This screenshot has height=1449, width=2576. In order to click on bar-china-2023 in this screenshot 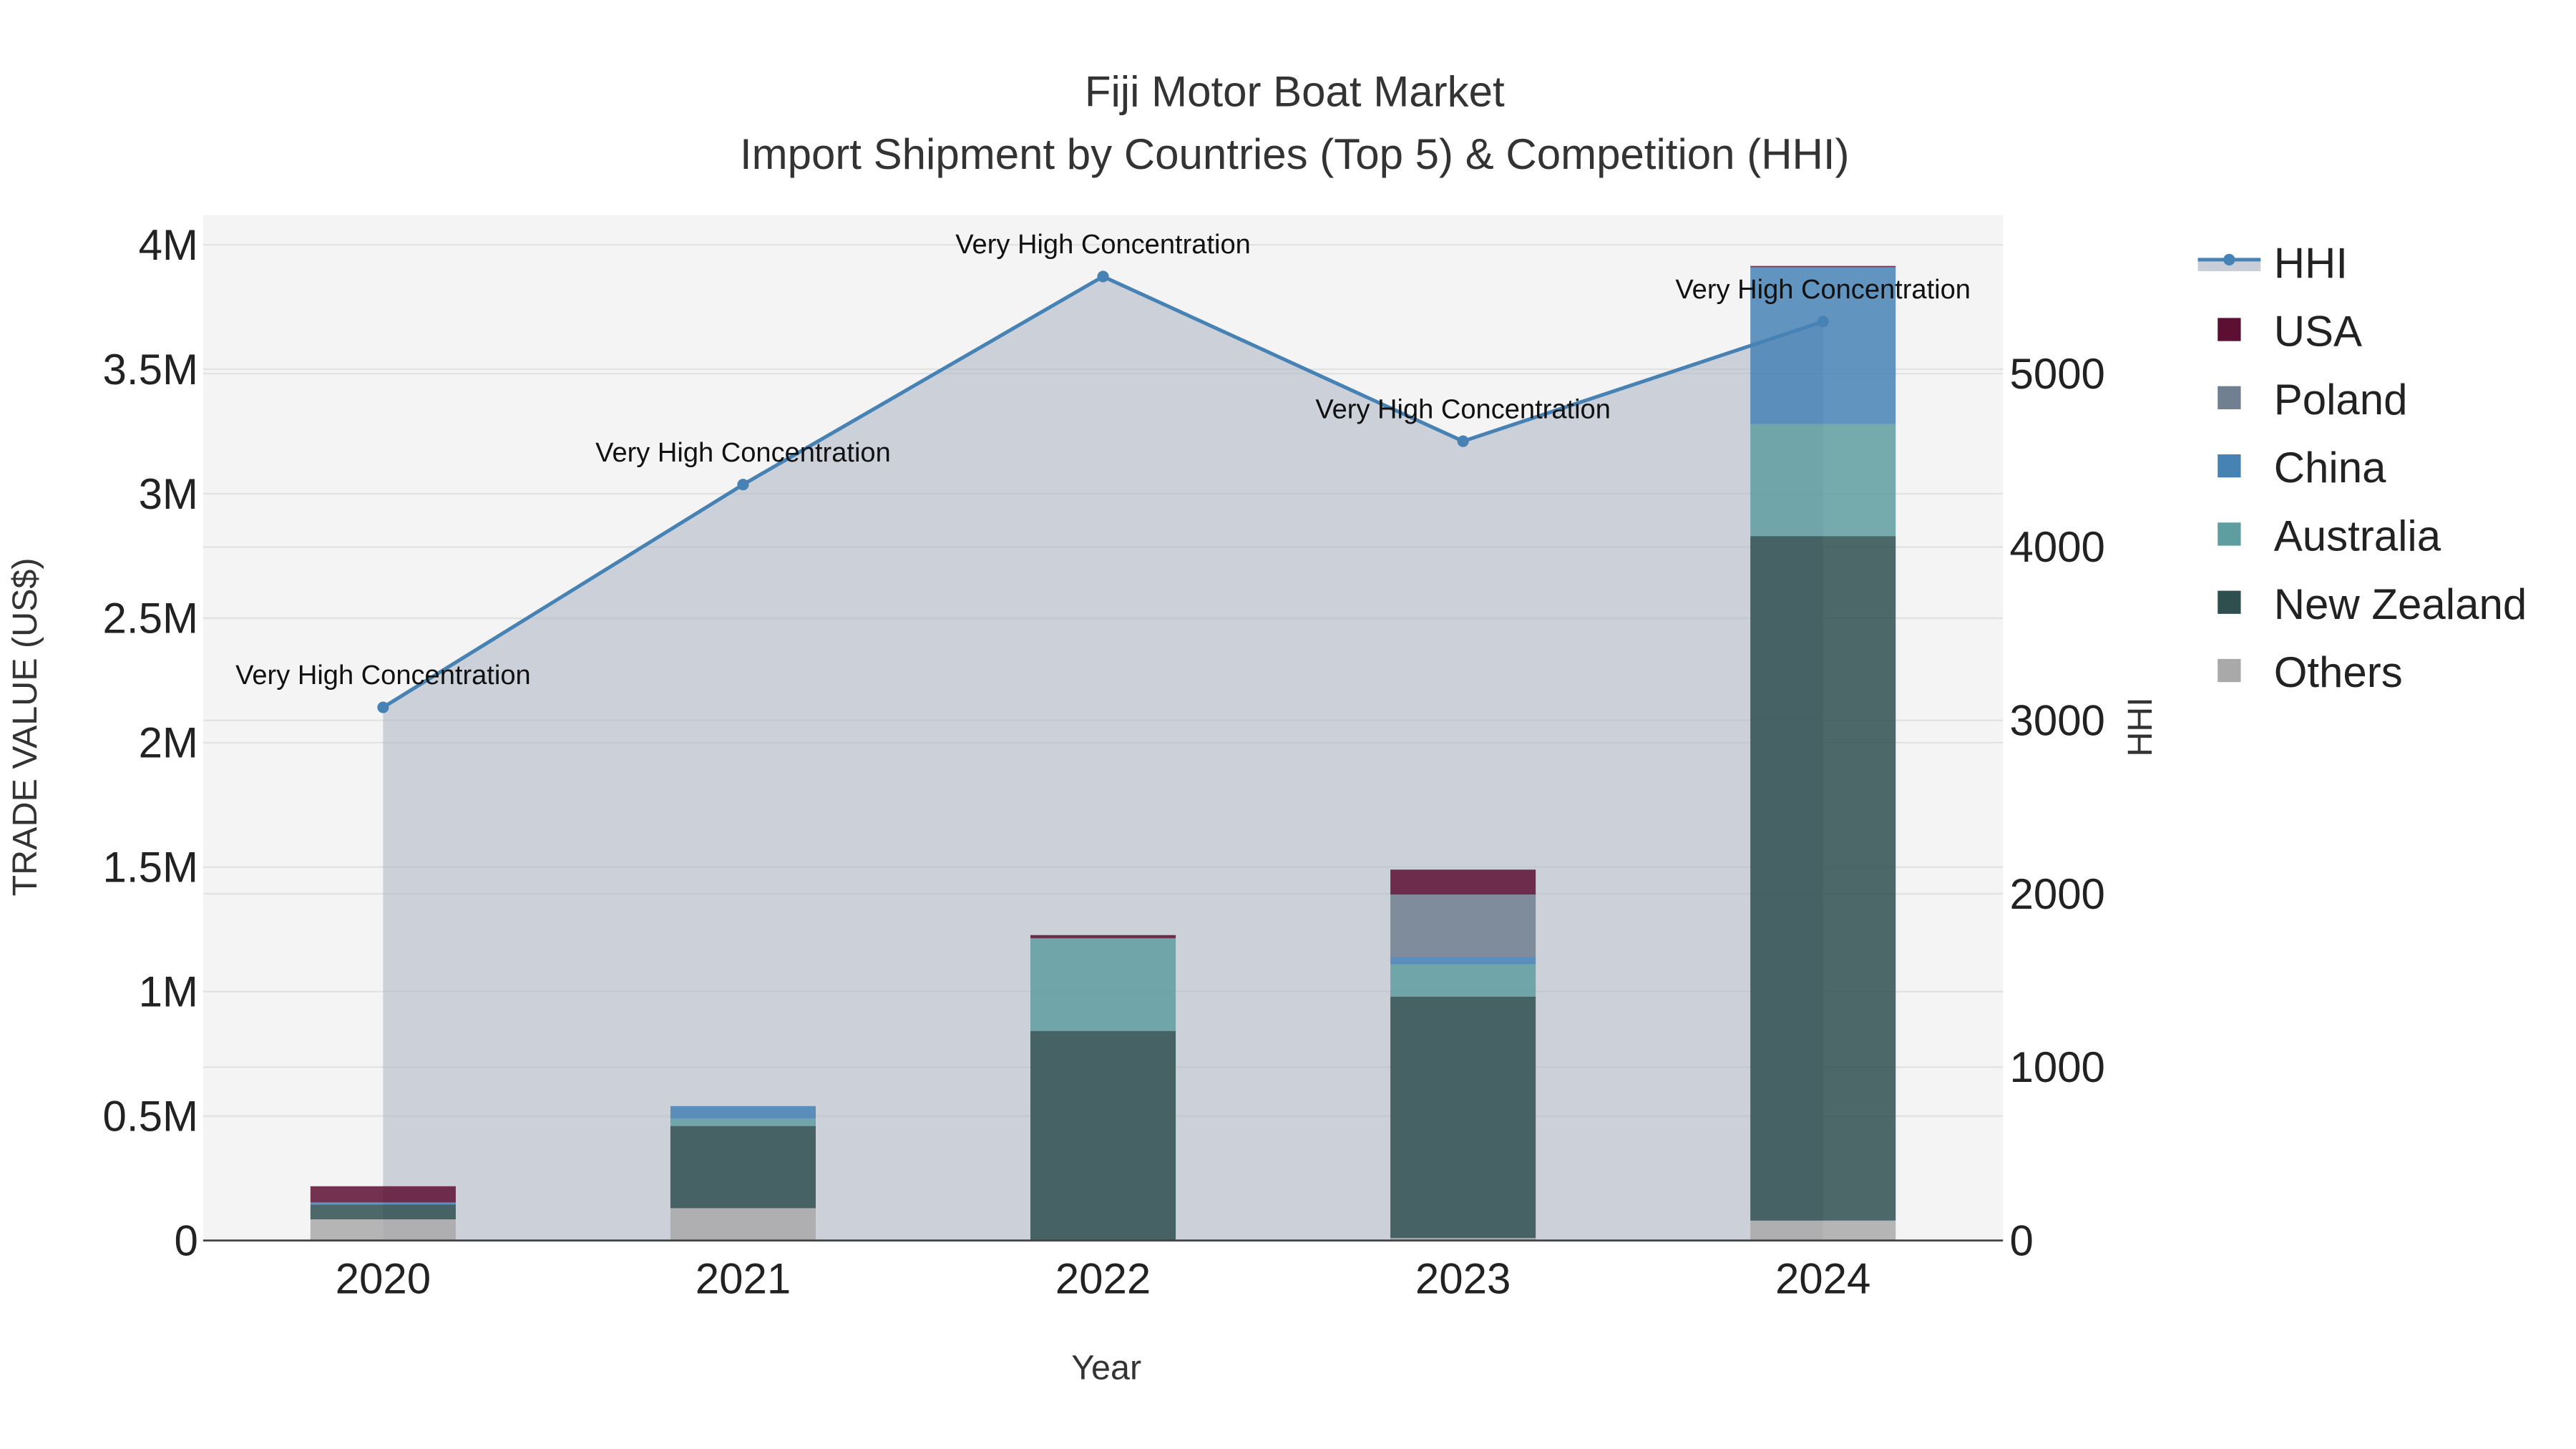, I will do `click(1463, 961)`.